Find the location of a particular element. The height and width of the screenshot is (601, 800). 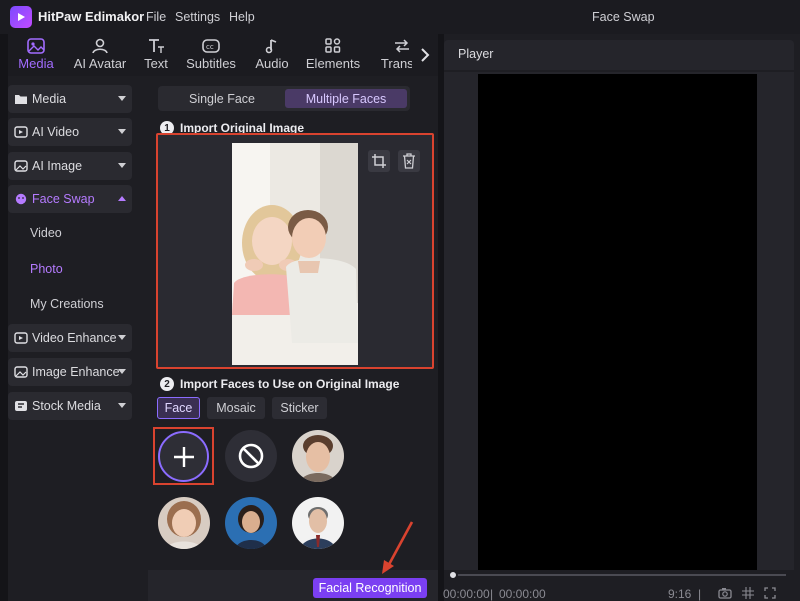

sidebar-item-label: Video Enhance is located at coordinates (74, 338).